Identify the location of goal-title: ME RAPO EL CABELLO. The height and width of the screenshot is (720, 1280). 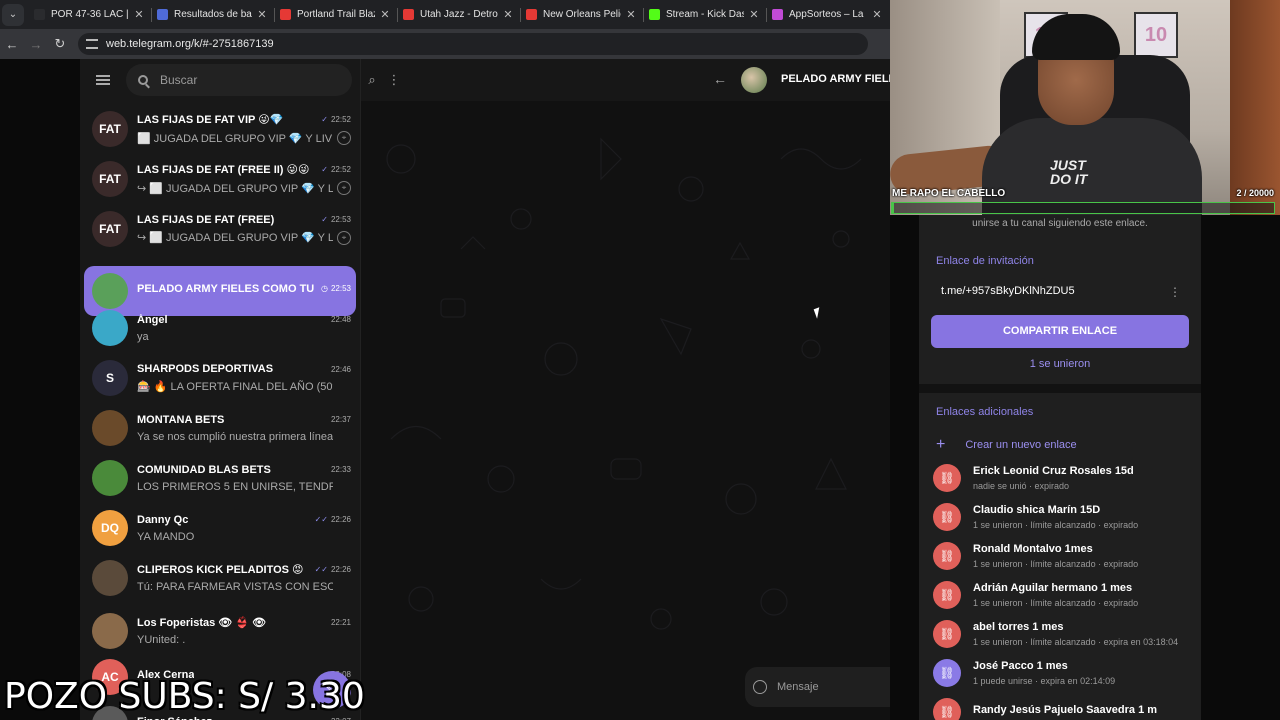
(949, 193).